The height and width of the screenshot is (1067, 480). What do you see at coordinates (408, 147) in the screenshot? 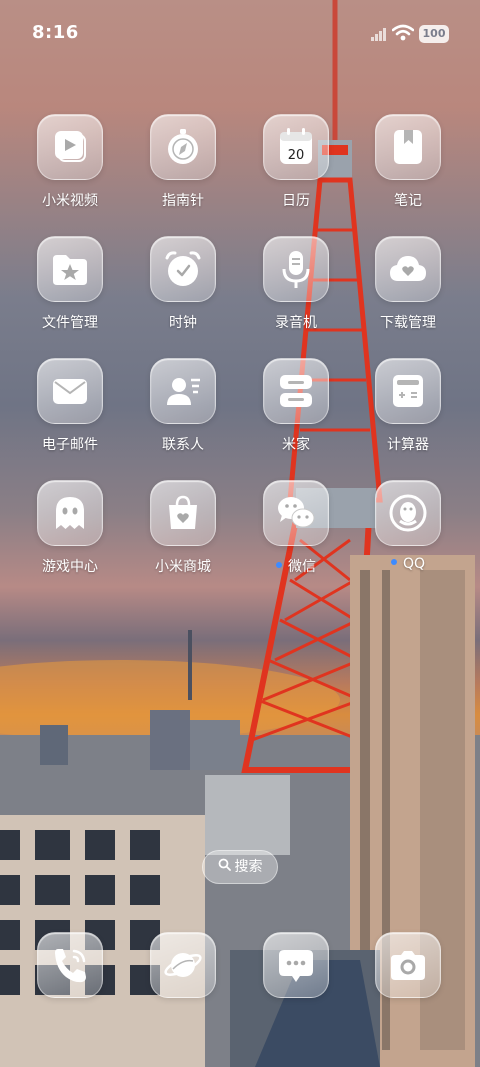
I see `notes-icon` at bounding box center [408, 147].